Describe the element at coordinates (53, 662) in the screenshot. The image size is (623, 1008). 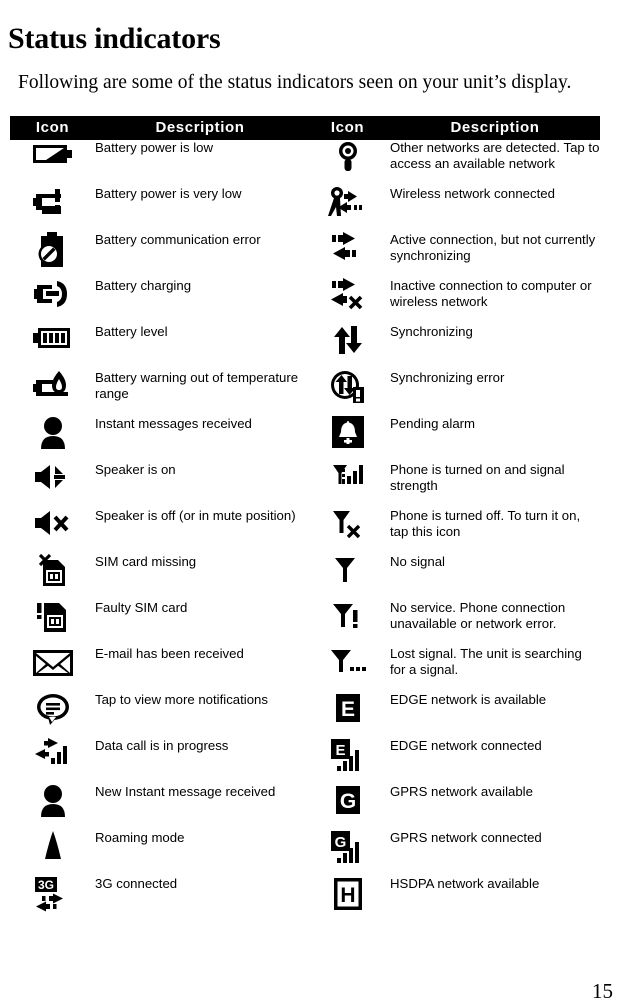
I see `email-received-icon` at that location.